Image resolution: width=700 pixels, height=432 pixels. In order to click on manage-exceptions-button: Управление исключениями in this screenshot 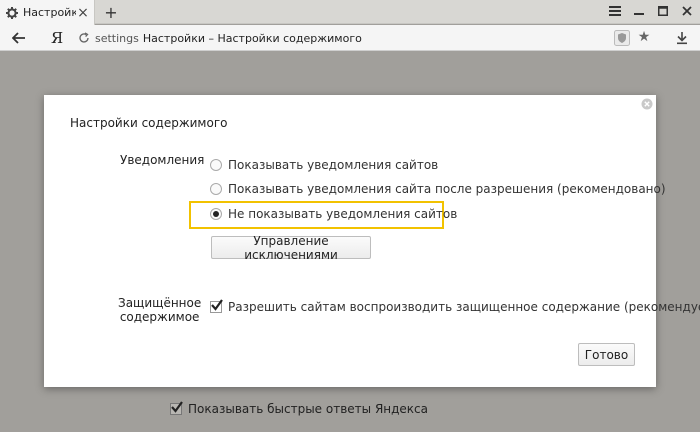, I will do `click(291, 248)`.